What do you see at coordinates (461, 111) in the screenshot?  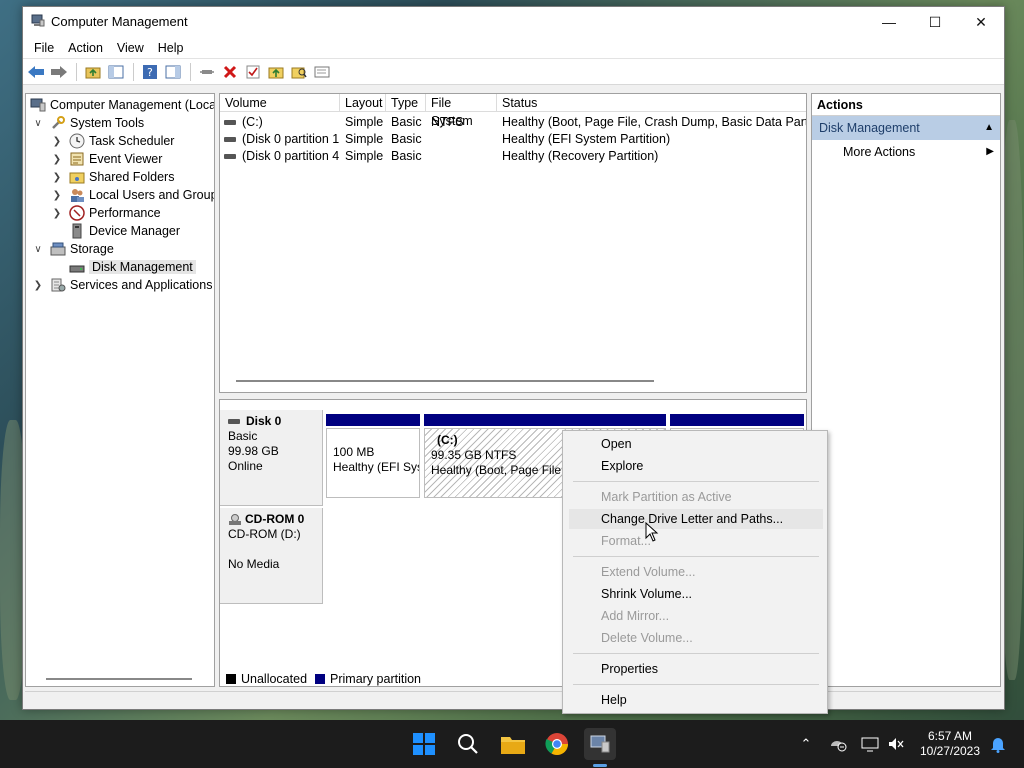 I see `column-header-file-system: File System` at bounding box center [461, 111].